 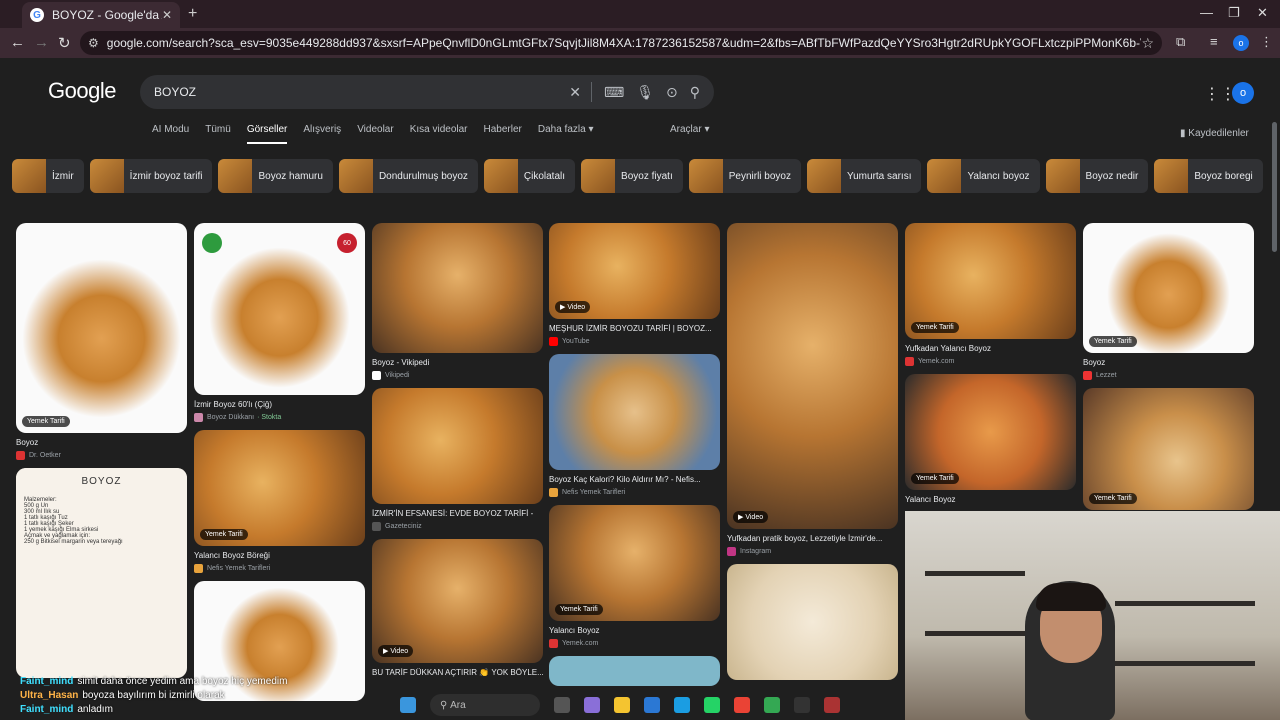 I want to click on terminal-icon, so click(x=802, y=705).